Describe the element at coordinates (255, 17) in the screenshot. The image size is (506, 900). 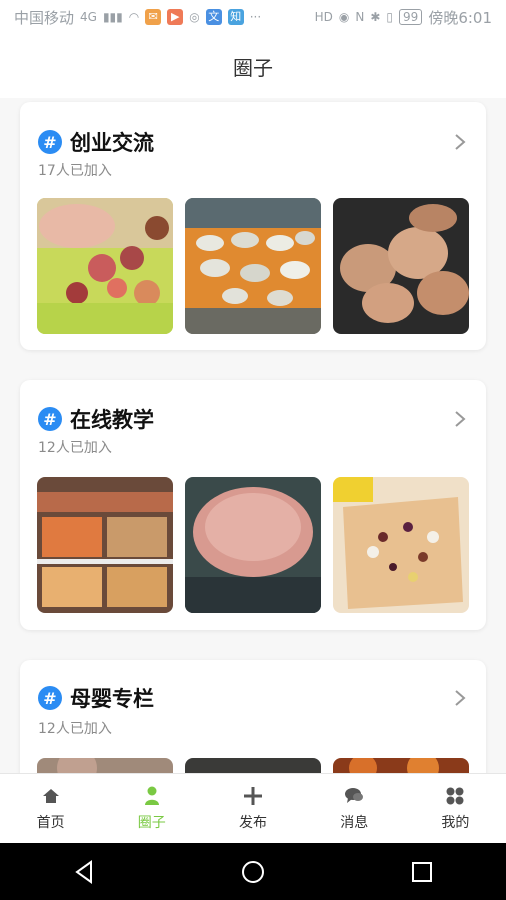
I see `more-dots-icon: ···` at that location.